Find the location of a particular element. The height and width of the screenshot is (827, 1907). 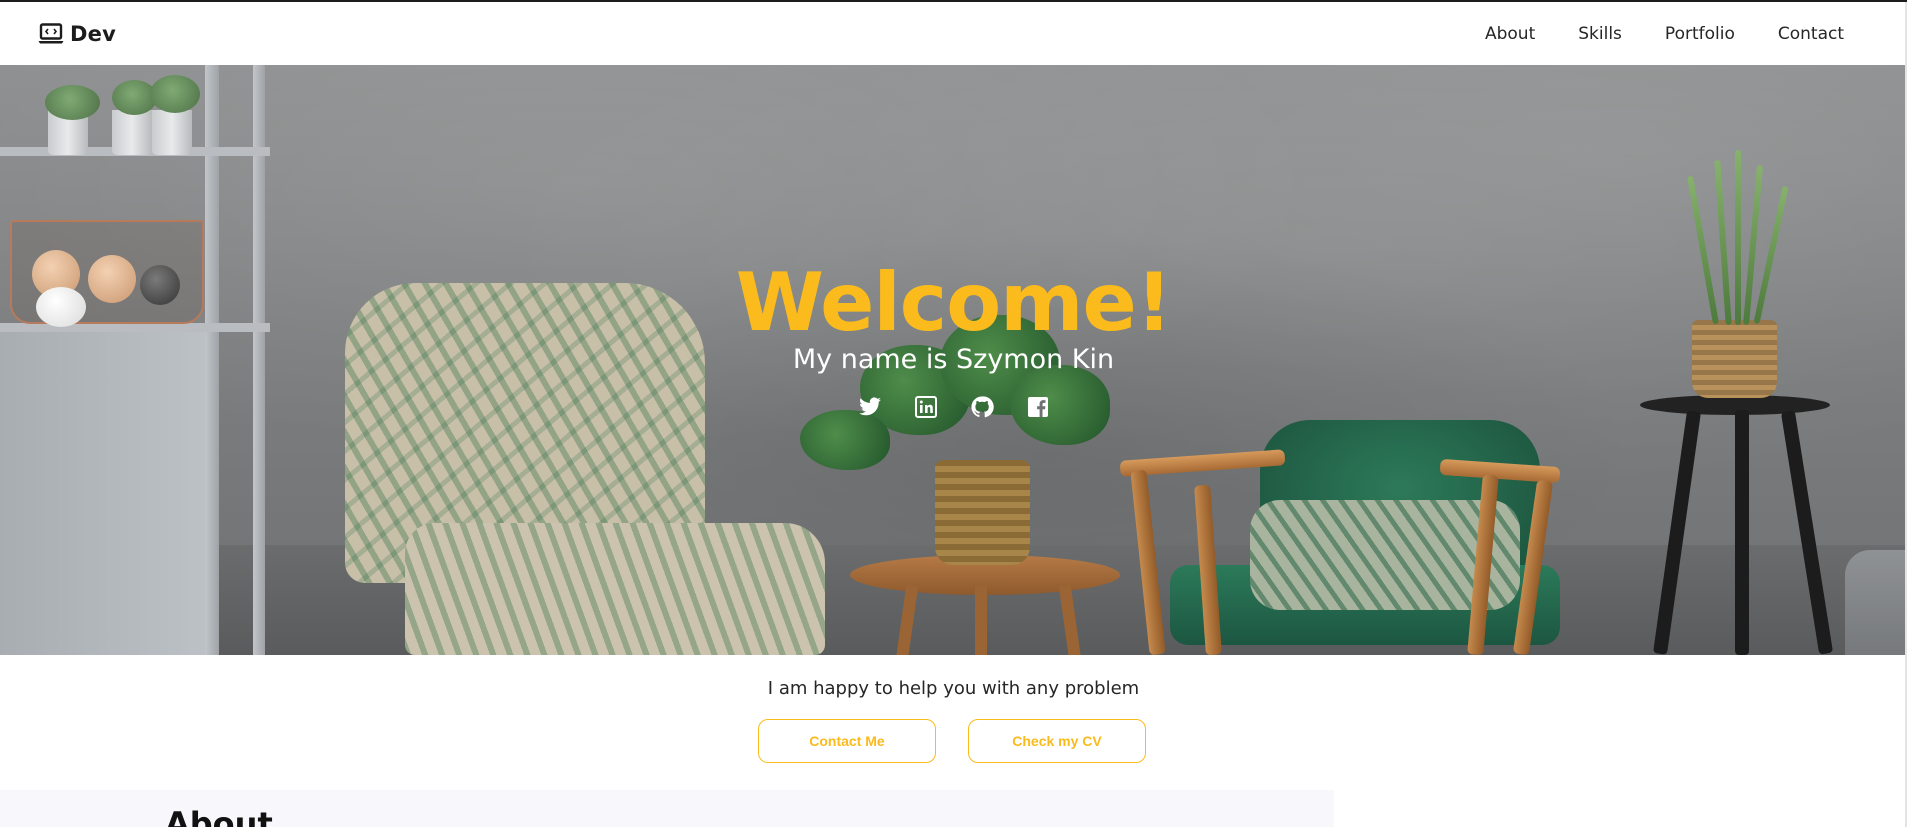

laptop-code-icon is located at coordinates (51, 33).